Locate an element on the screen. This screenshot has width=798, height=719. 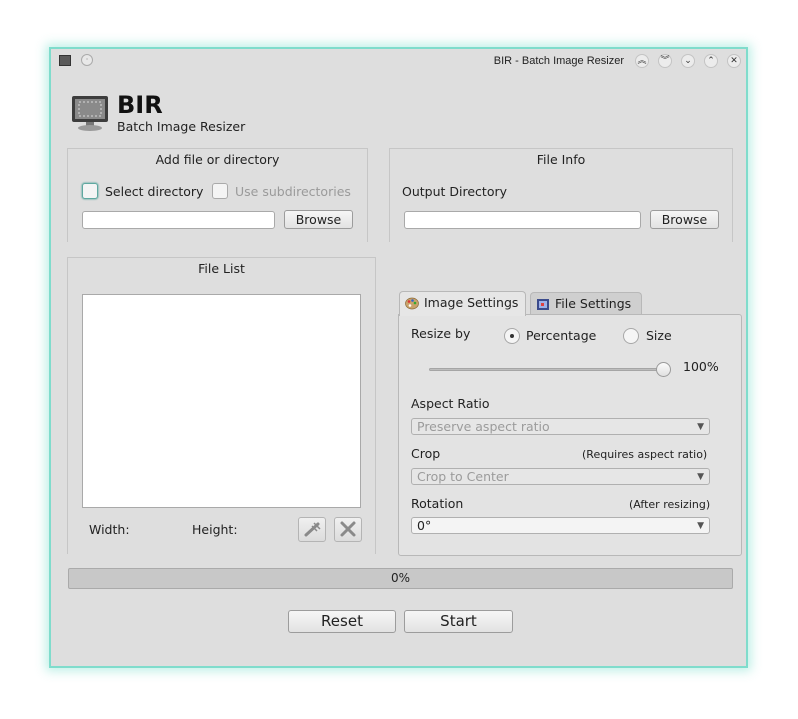
aspect-ratio-value: Preserve aspect ratio is located at coordinates (483, 426).